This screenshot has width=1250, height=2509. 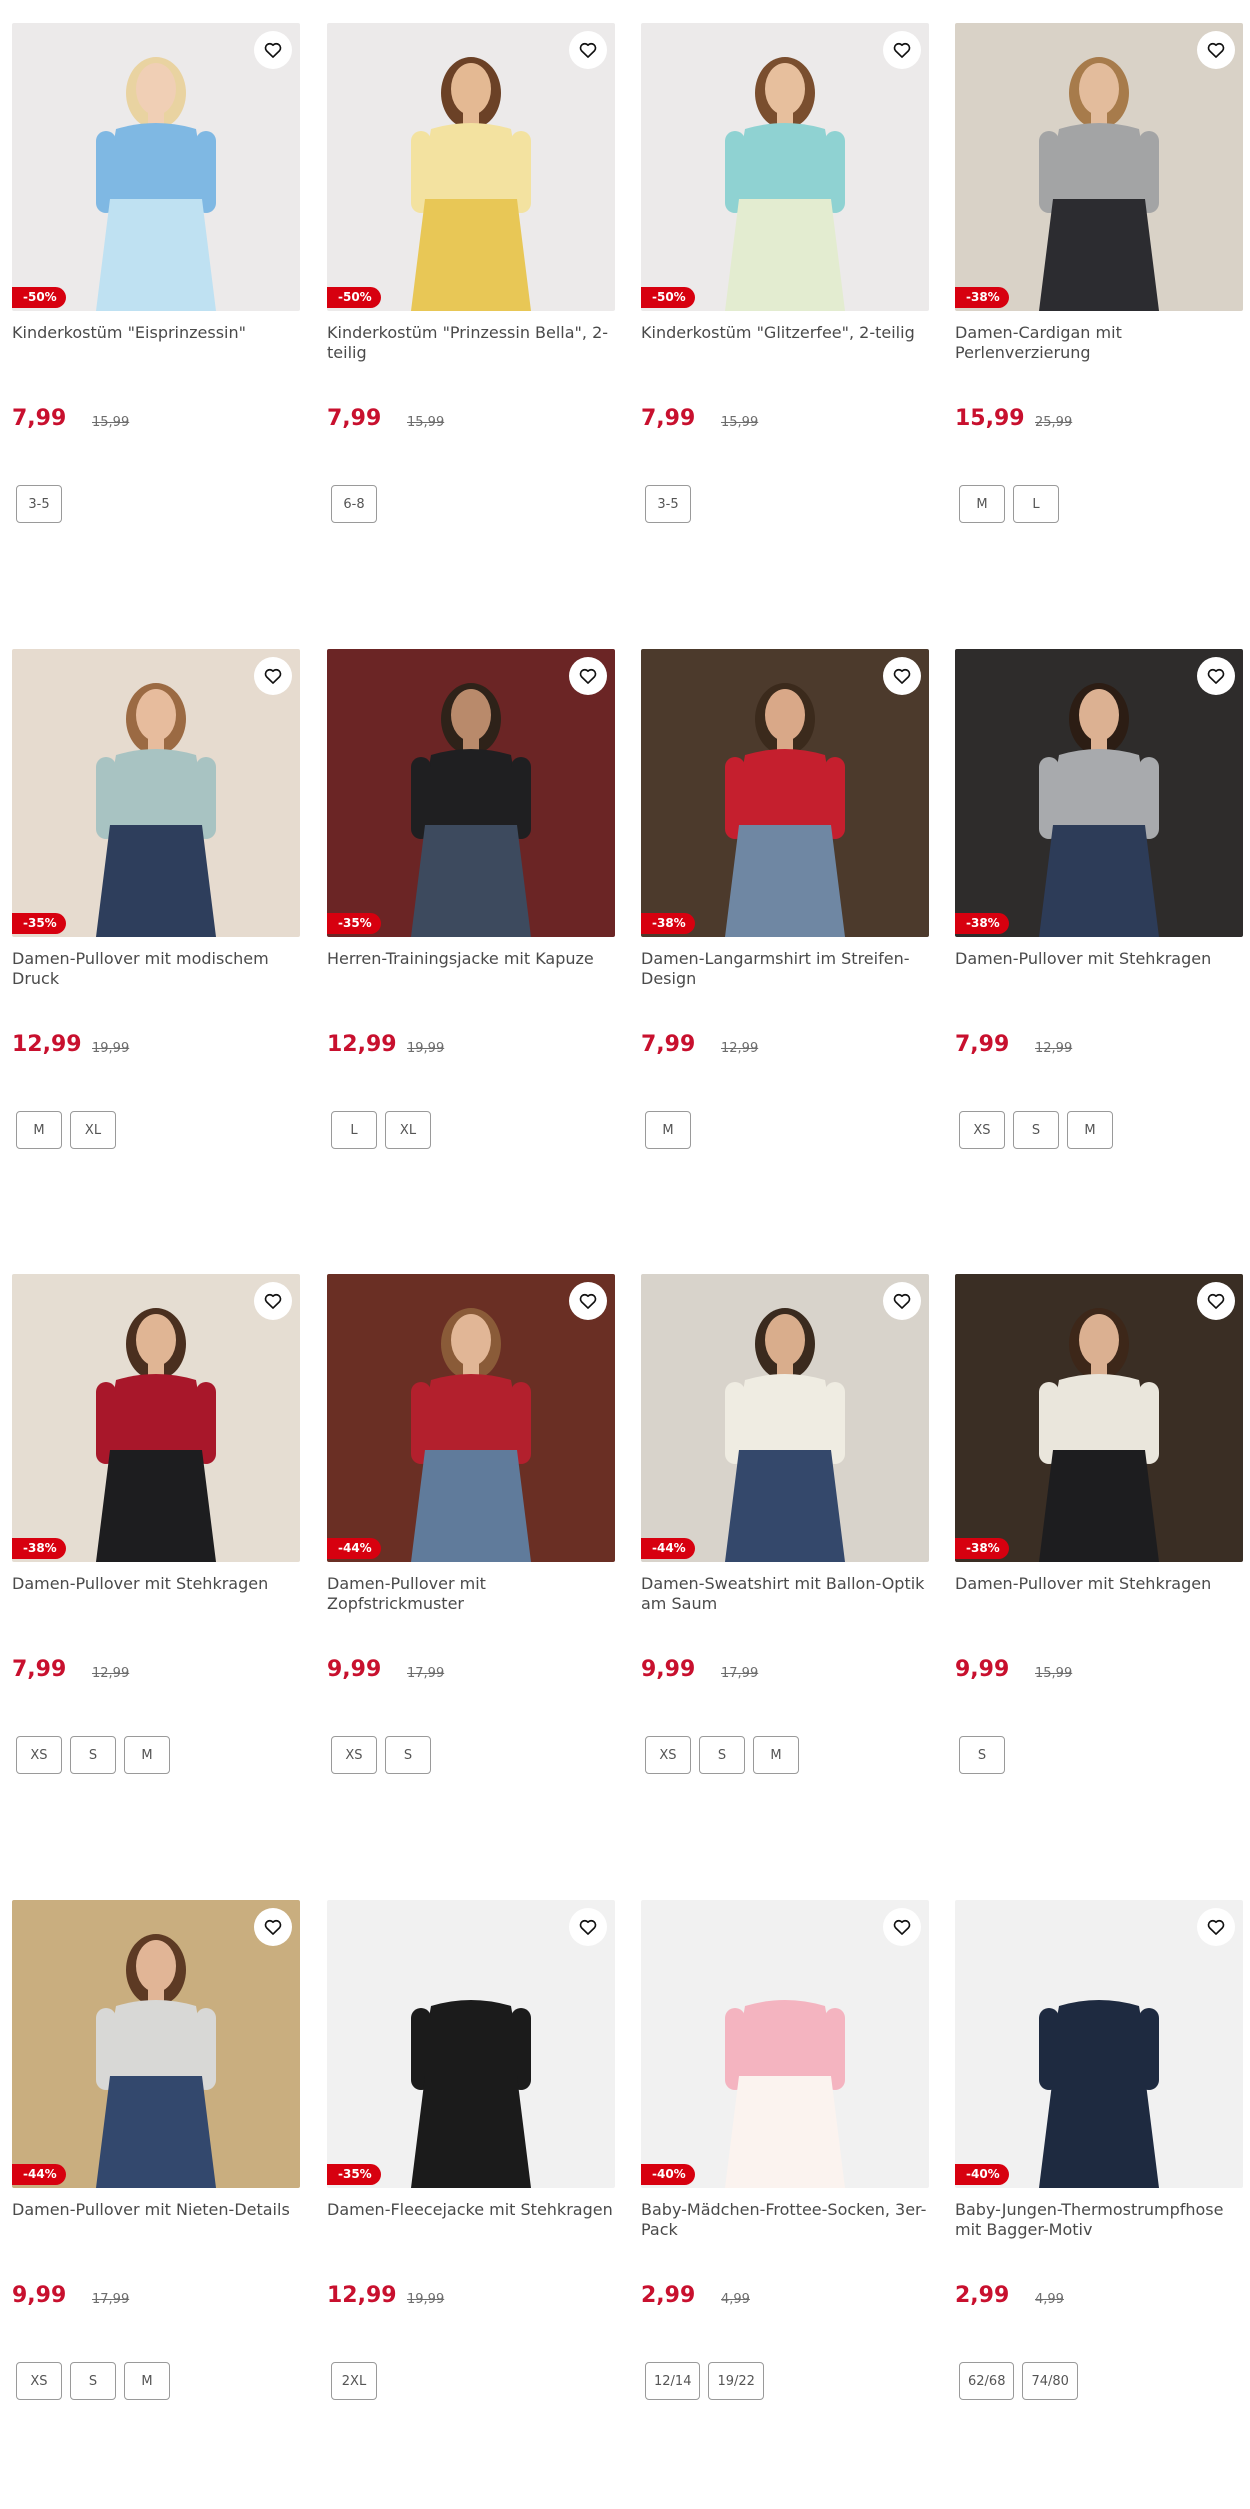 I want to click on product-title: Damen-Cardigan mit Perlenverzierung, so click(x=1099, y=343).